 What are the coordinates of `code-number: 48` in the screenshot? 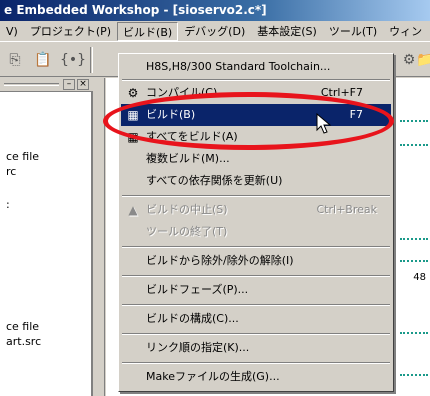 It's located at (419, 277).